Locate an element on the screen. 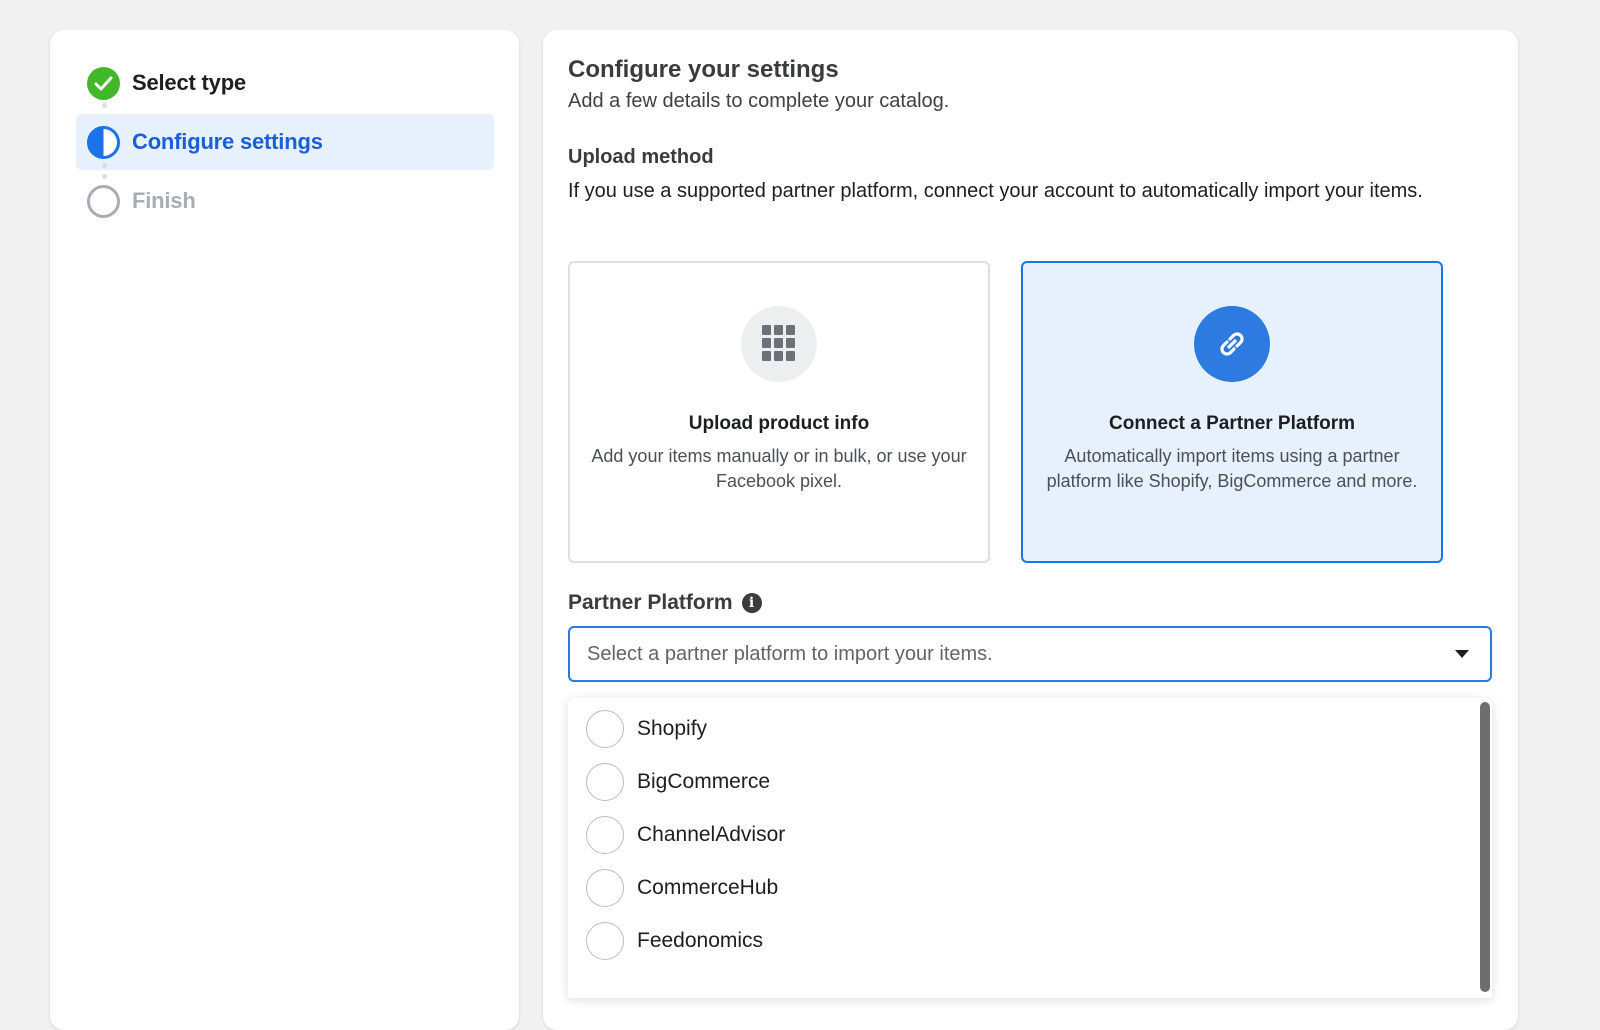  dropdown-option-commercehub: CommerceHub is located at coordinates (682, 888).